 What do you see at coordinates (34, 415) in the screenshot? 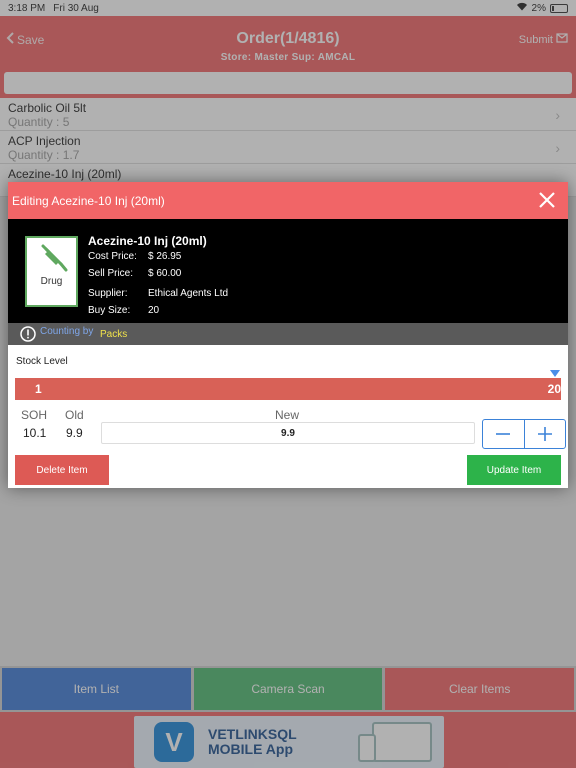
I see `soh-label: SOH` at bounding box center [34, 415].